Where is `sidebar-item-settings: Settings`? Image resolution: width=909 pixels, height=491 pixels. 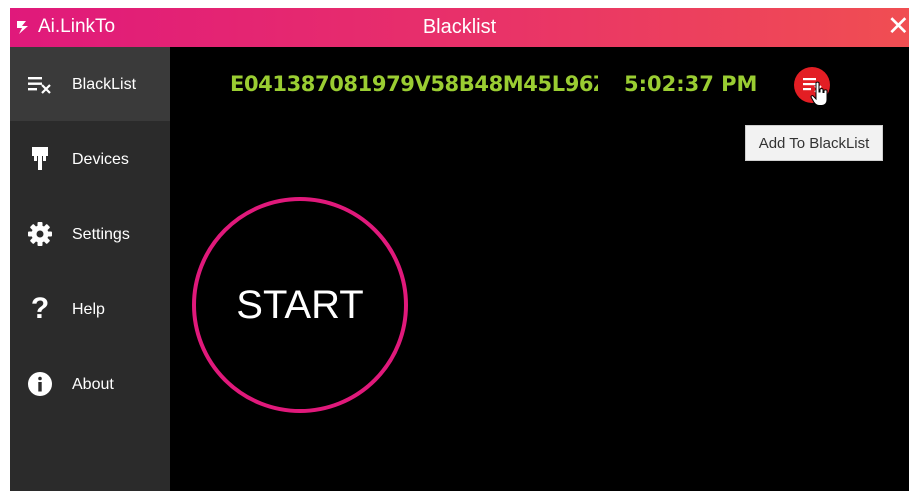
sidebar-item-settings: Settings is located at coordinates (90, 234).